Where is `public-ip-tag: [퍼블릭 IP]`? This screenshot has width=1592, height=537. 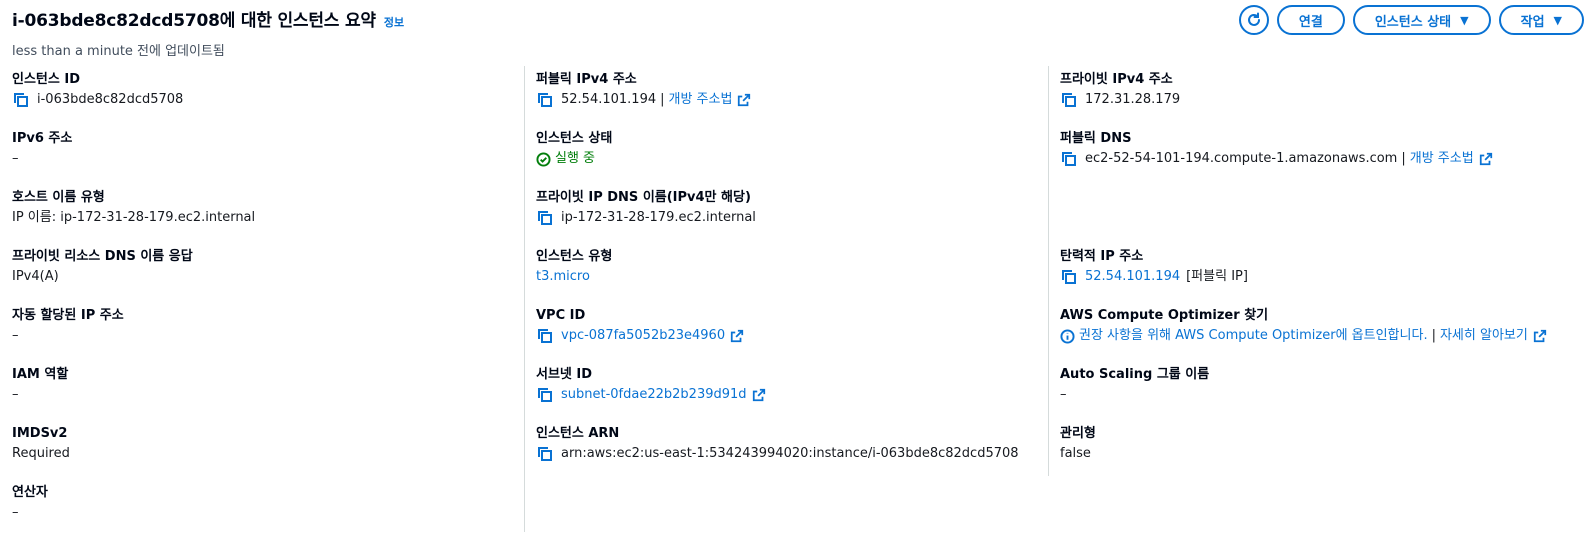
public-ip-tag: [퍼블릭 IP] is located at coordinates (1217, 276).